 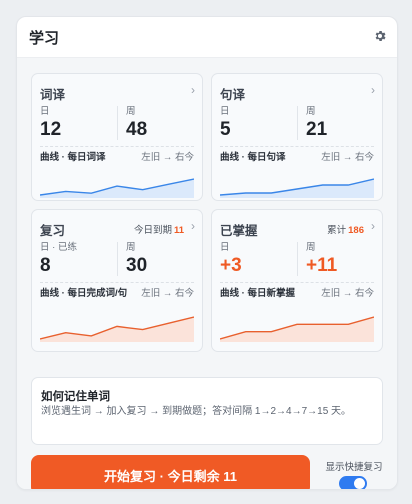 What do you see at coordinates (45, 265) in the screenshot?
I see `stat-value: 8` at bounding box center [45, 265].